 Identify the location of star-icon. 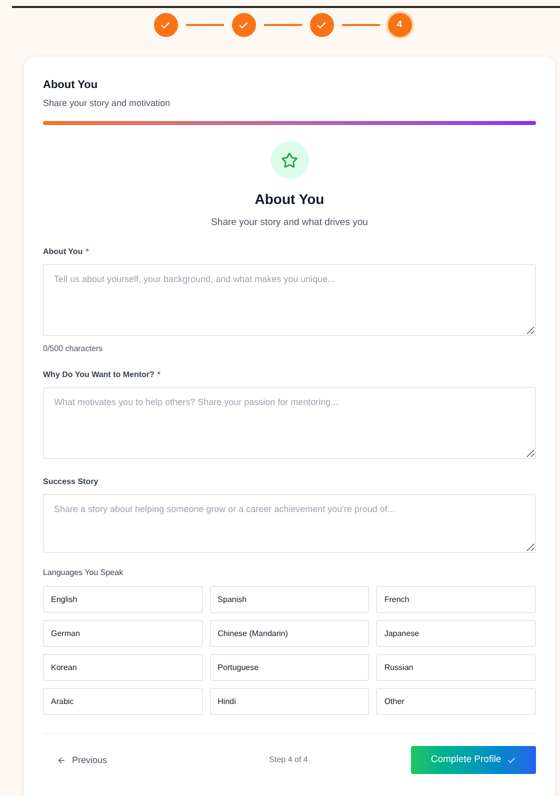
(289, 160).